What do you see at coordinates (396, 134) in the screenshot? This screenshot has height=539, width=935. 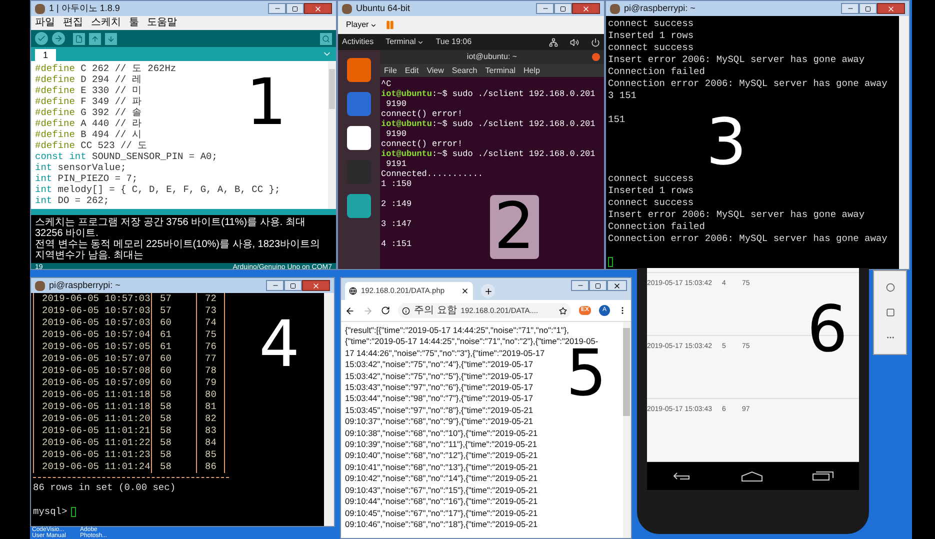 I see `terminal-line: 9190` at bounding box center [396, 134].